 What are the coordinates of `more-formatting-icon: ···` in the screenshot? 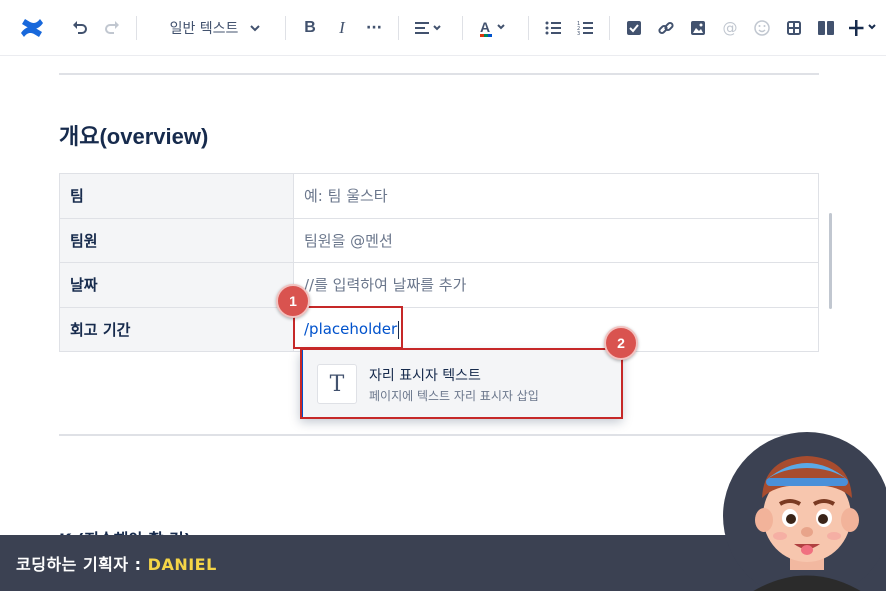 It's located at (374, 28).